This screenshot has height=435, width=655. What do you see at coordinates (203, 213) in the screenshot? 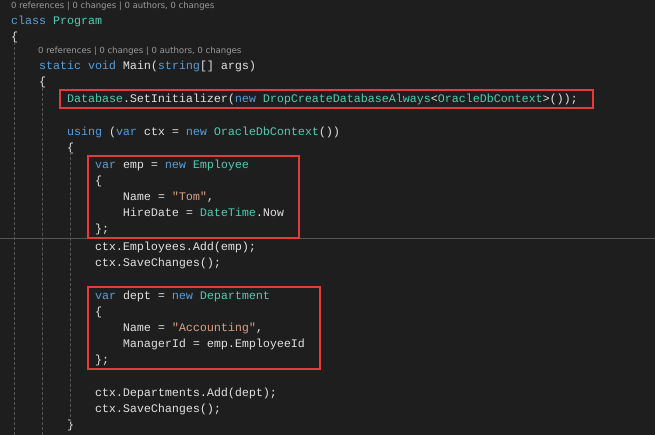
I see `code-line: HireDate = DateTime.Now` at bounding box center [203, 213].